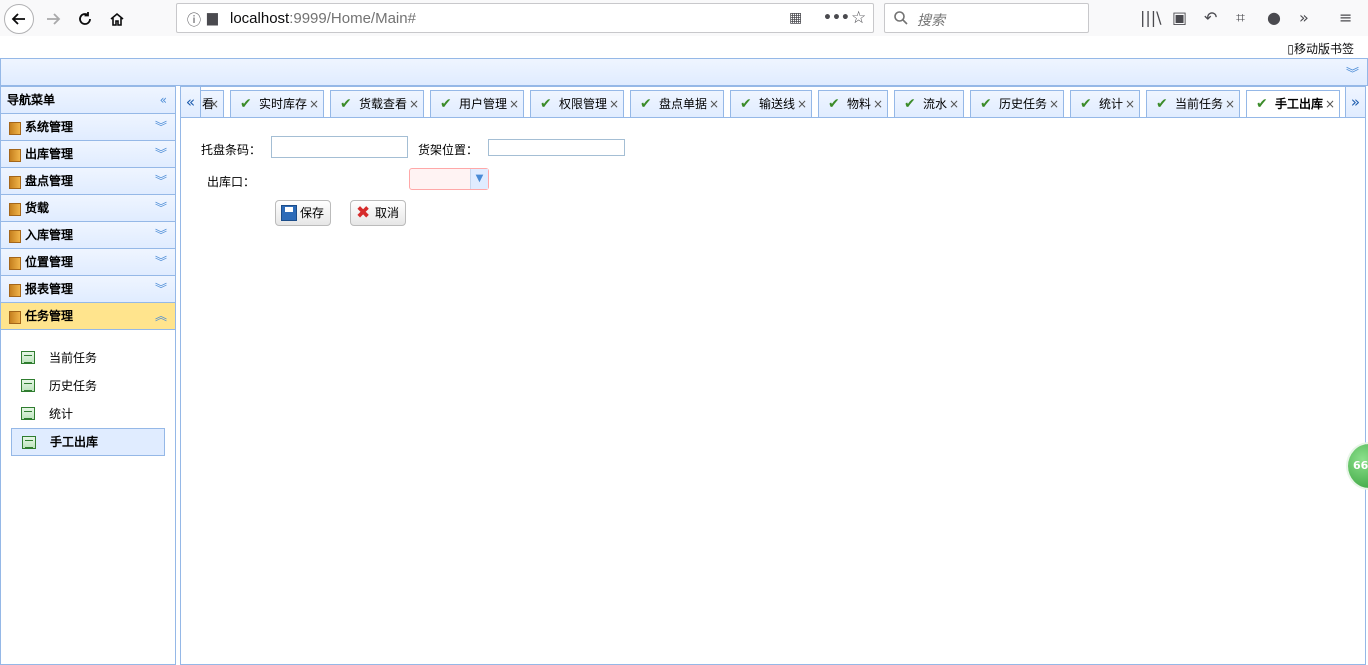 Image resolution: width=1368 pixels, height=665 pixels. I want to click on menu-group-reports: 报表管理 ︾, so click(88, 289).